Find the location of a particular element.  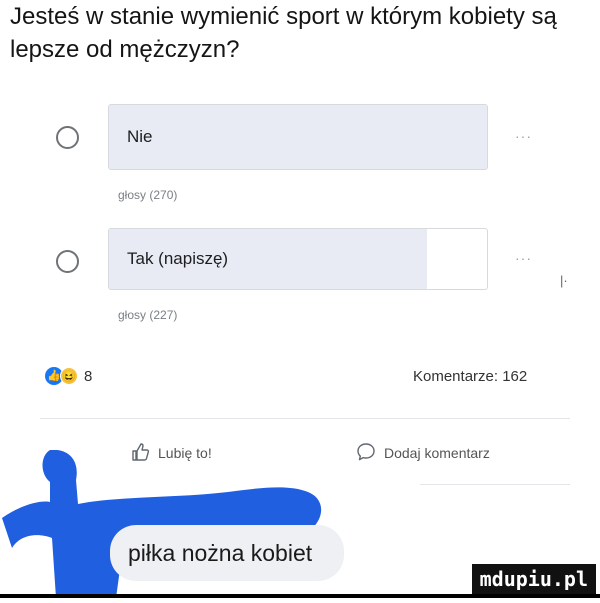

comment-button: Dodaj komentarz is located at coordinates (423, 453).